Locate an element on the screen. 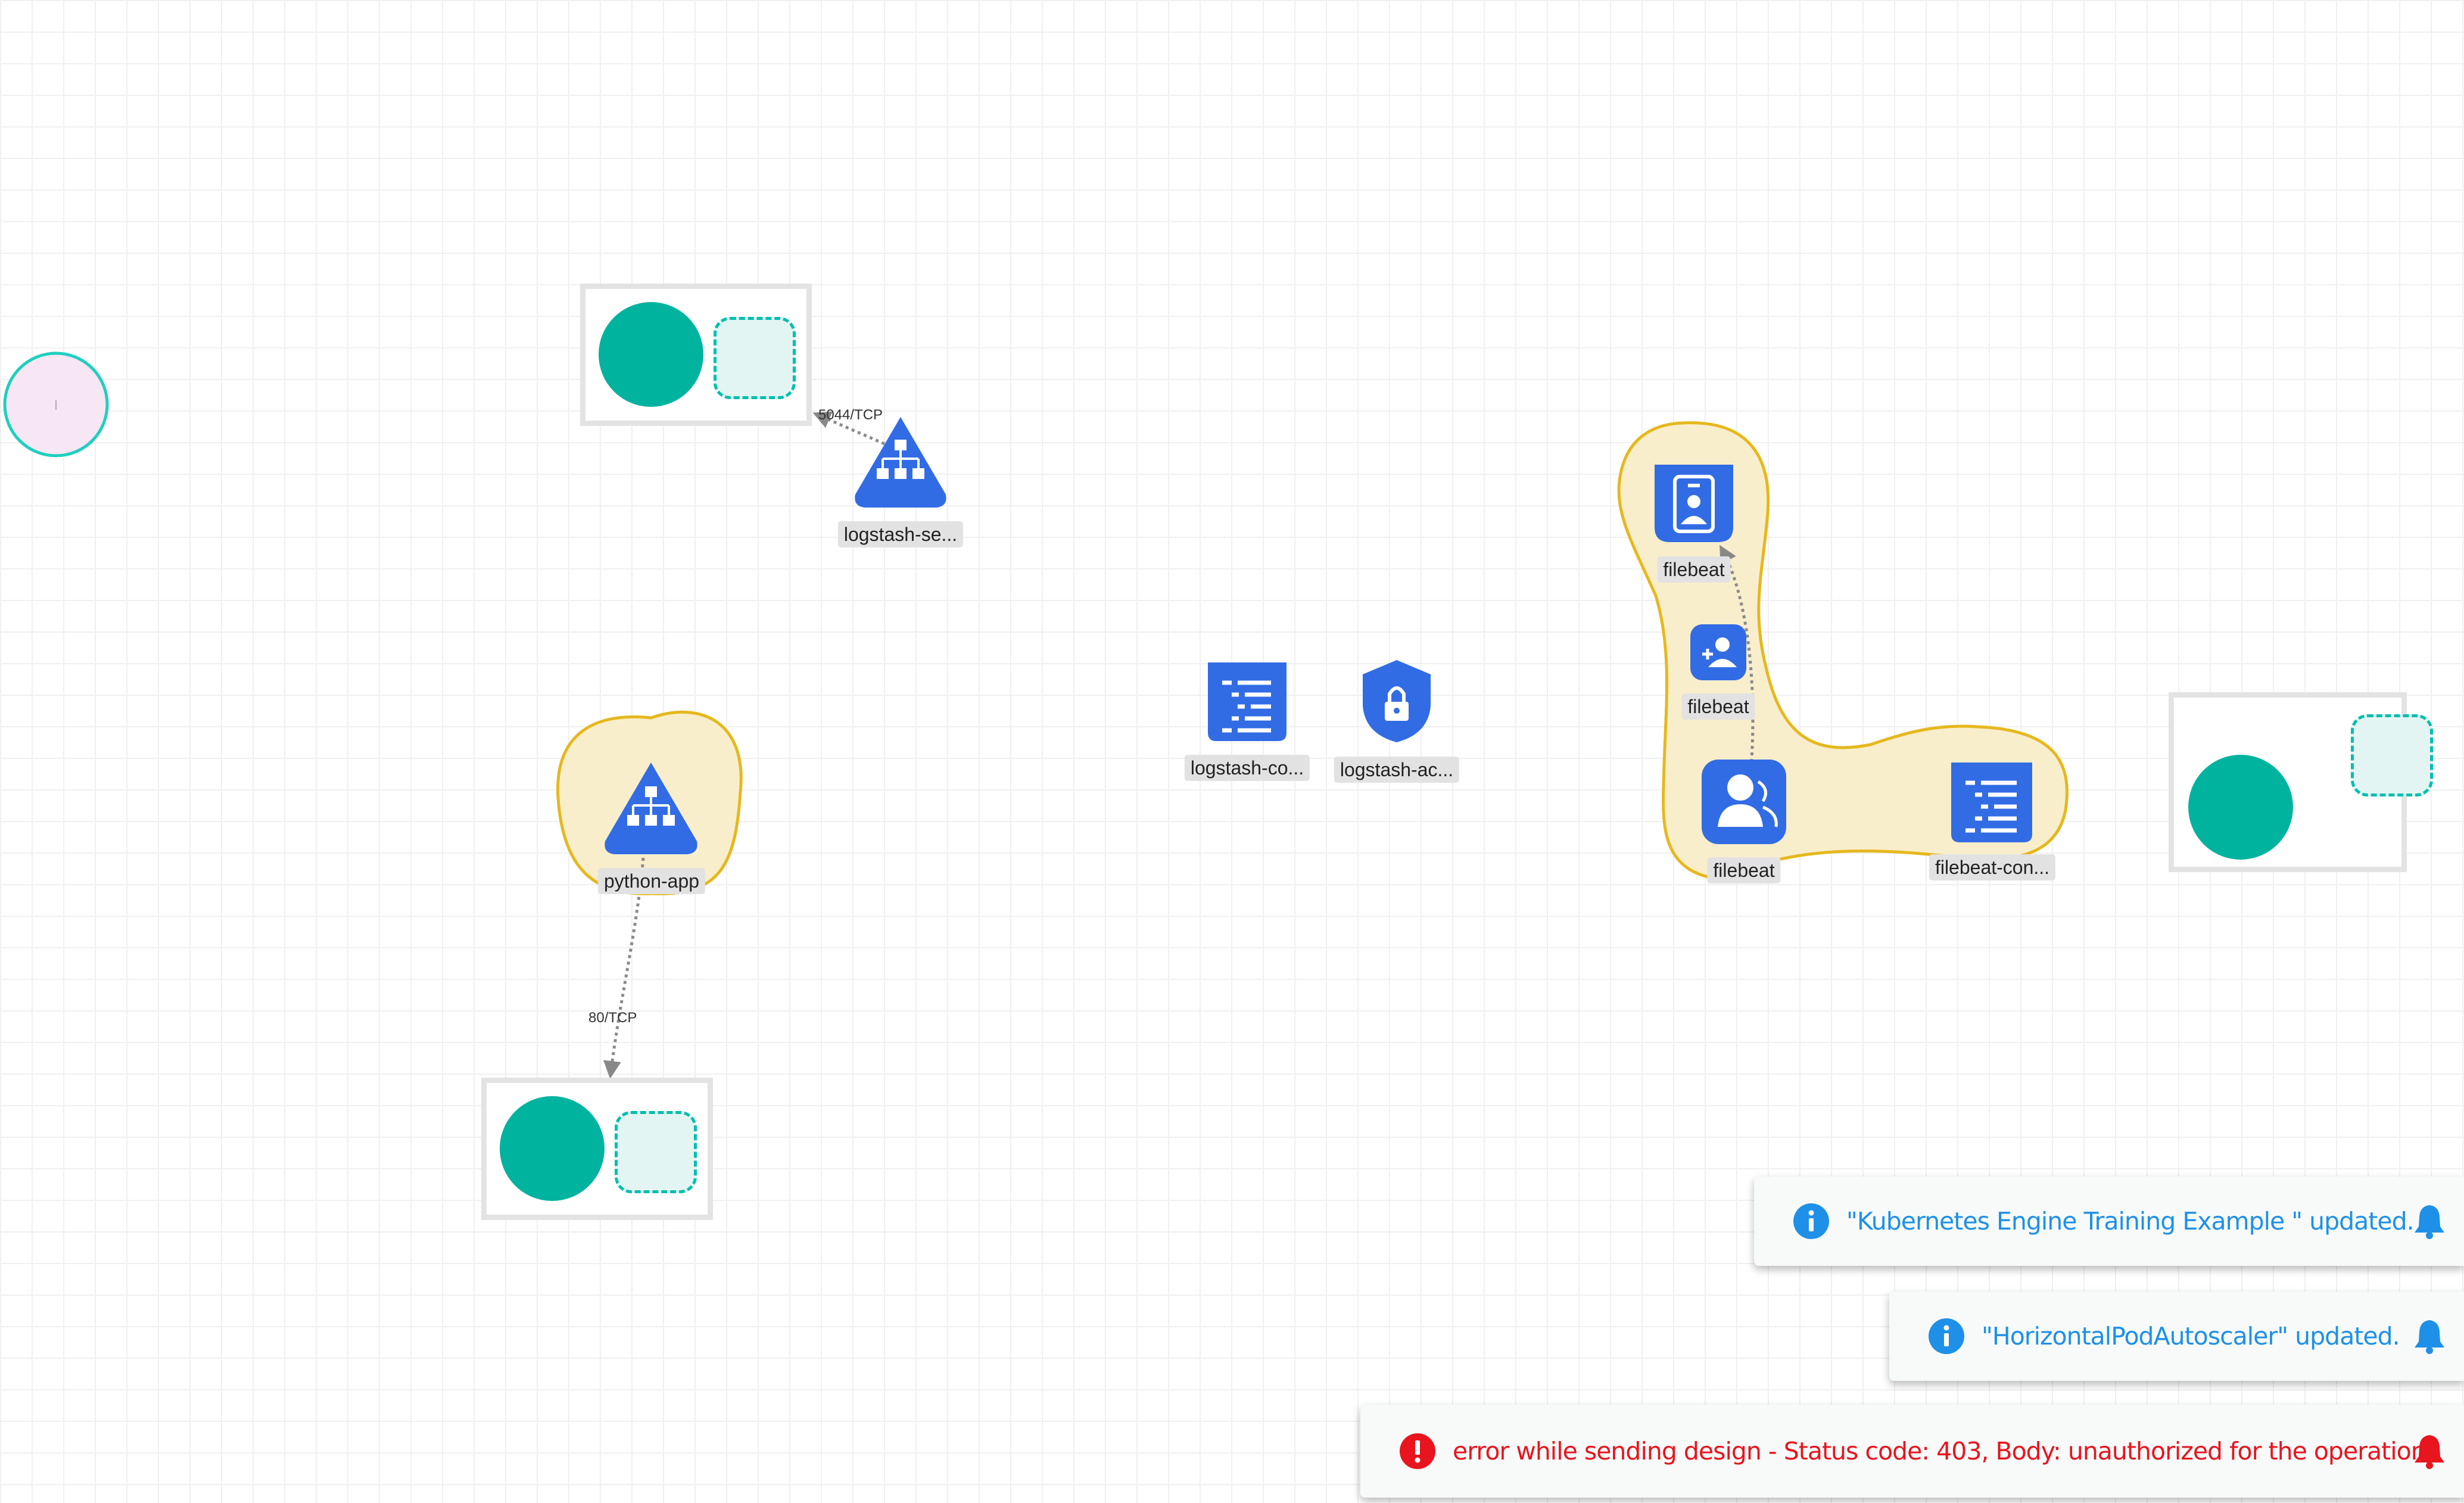  notification-message: "HorizontalPodAutoscaler" updated. is located at coordinates (2191, 1336).